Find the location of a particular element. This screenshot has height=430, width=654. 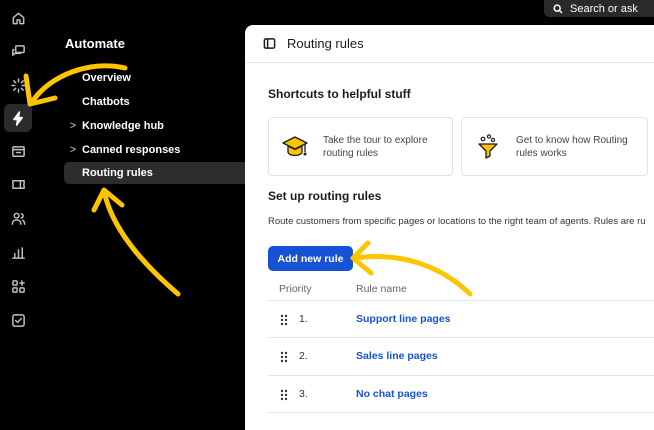

ticket-icon is located at coordinates (18, 184).